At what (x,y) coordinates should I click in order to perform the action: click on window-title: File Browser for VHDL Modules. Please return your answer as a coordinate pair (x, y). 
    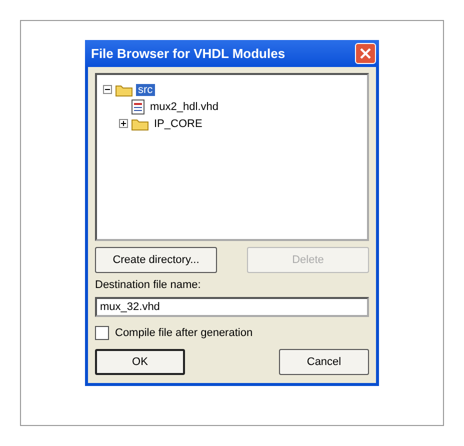
    Looking at the image, I should click on (188, 53).